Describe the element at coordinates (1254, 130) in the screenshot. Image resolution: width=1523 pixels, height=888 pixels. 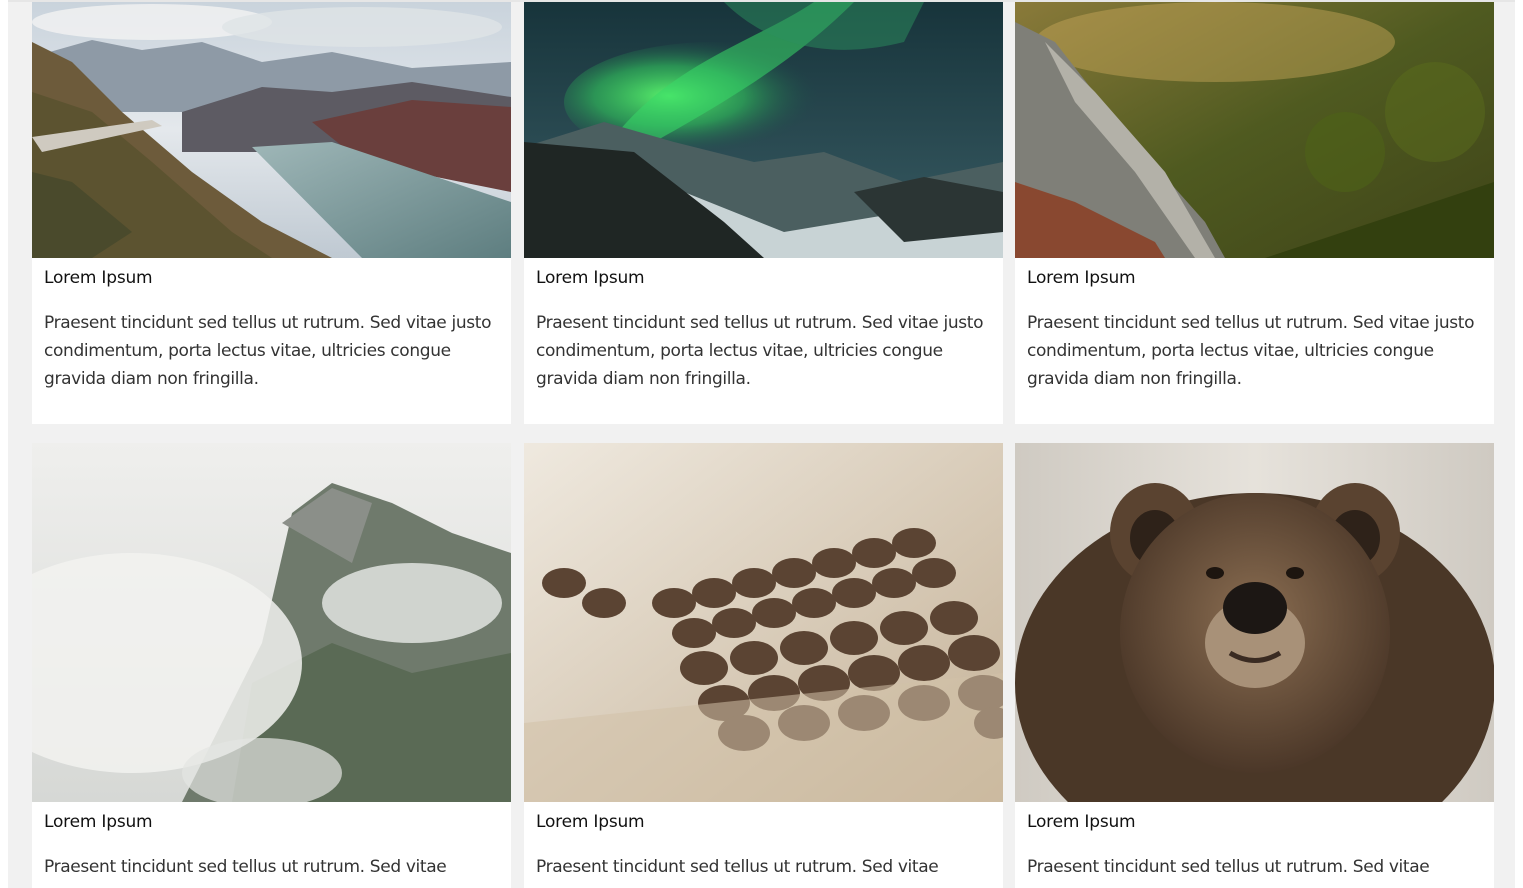
I see `card-image-forest-waterfall` at that location.